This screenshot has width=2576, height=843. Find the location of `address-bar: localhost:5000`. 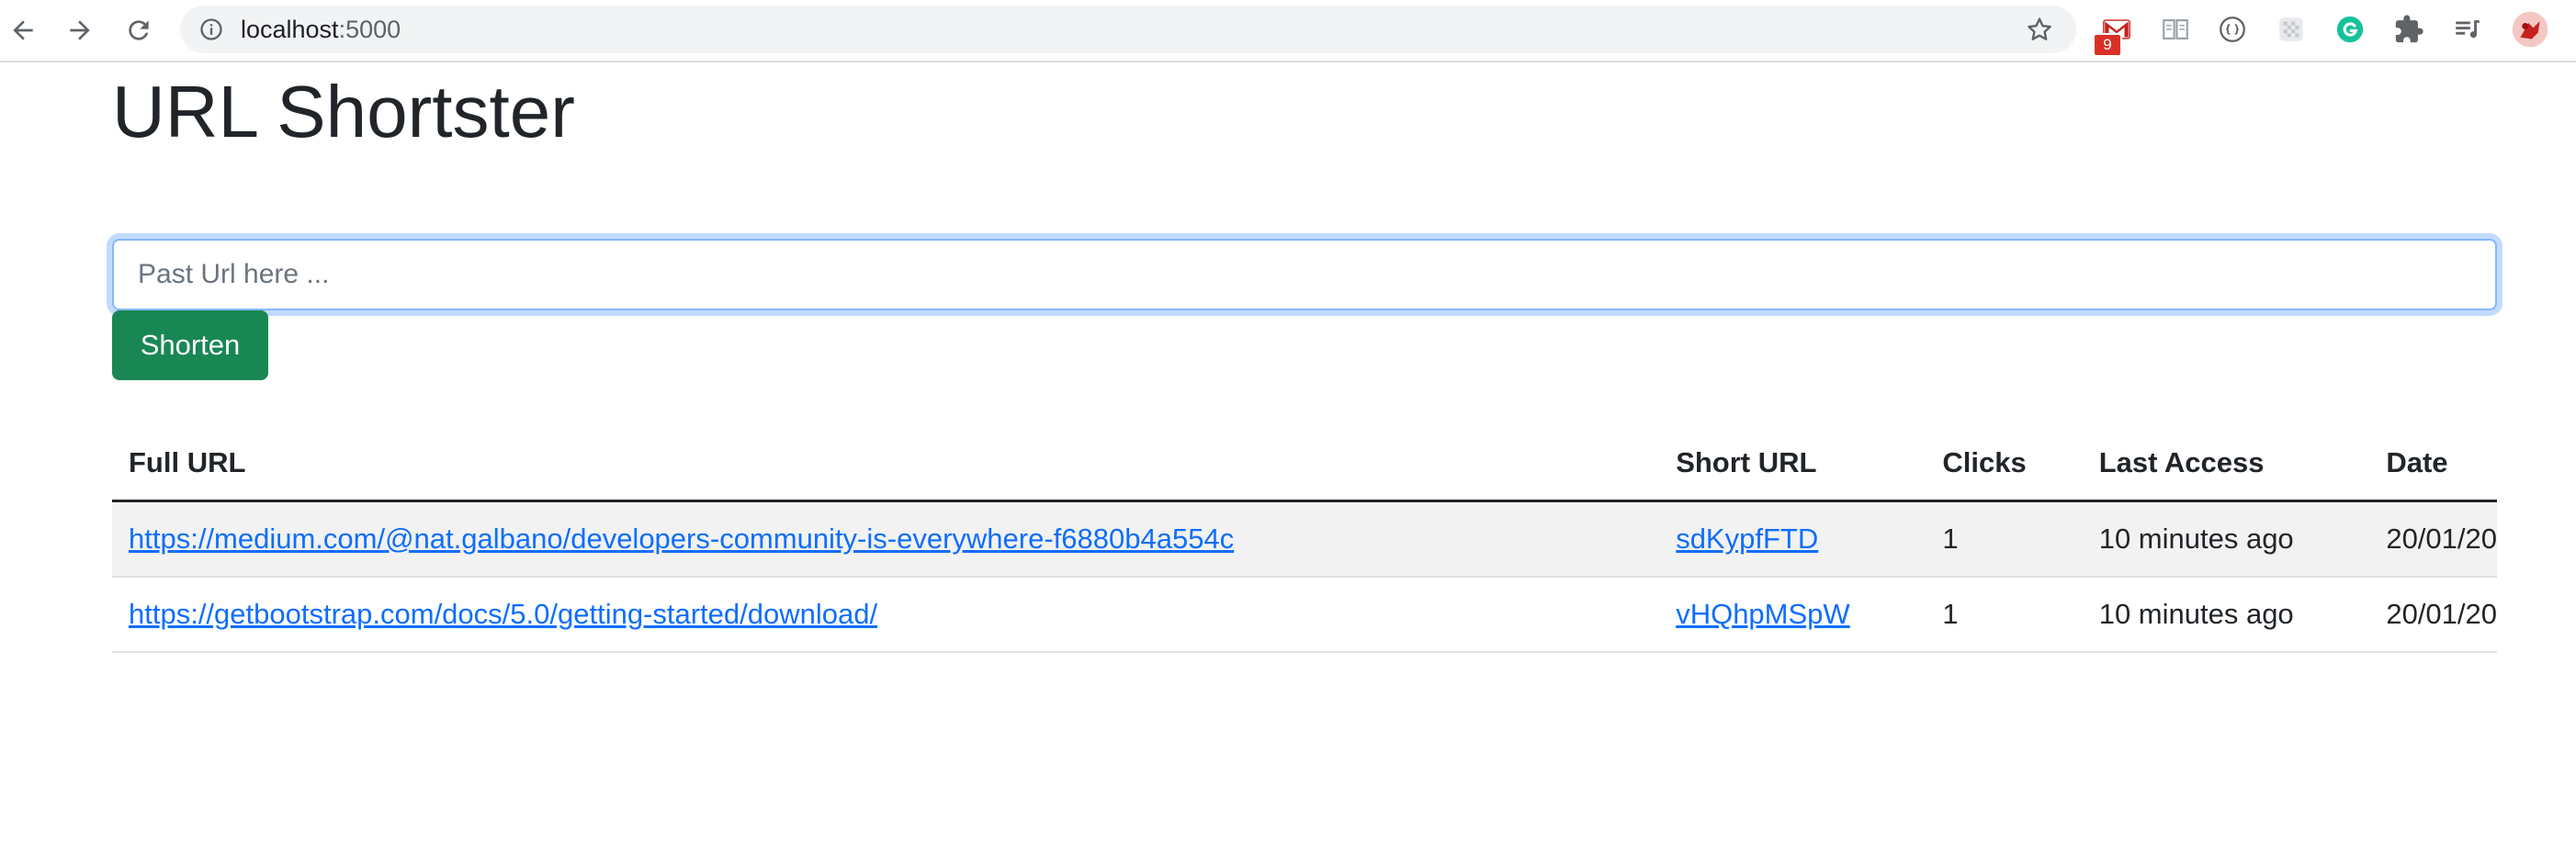

address-bar: localhost:5000 is located at coordinates (1128, 29).